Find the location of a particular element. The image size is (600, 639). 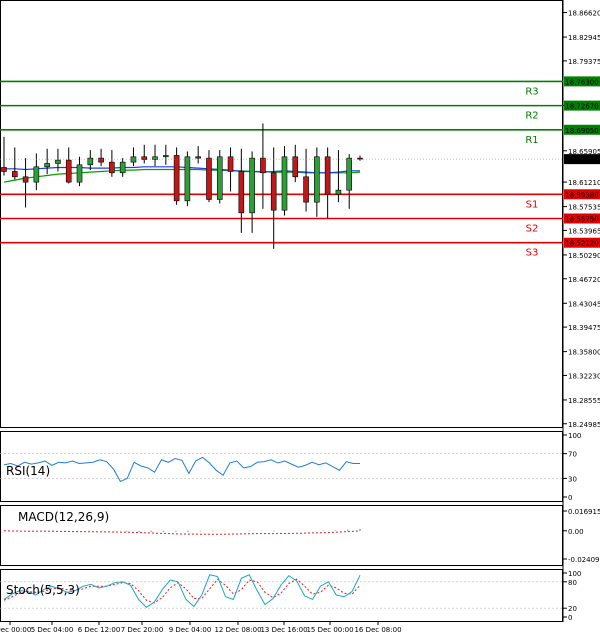

x-tick-label: 13 Dec 16:00 is located at coordinates (283, 630).